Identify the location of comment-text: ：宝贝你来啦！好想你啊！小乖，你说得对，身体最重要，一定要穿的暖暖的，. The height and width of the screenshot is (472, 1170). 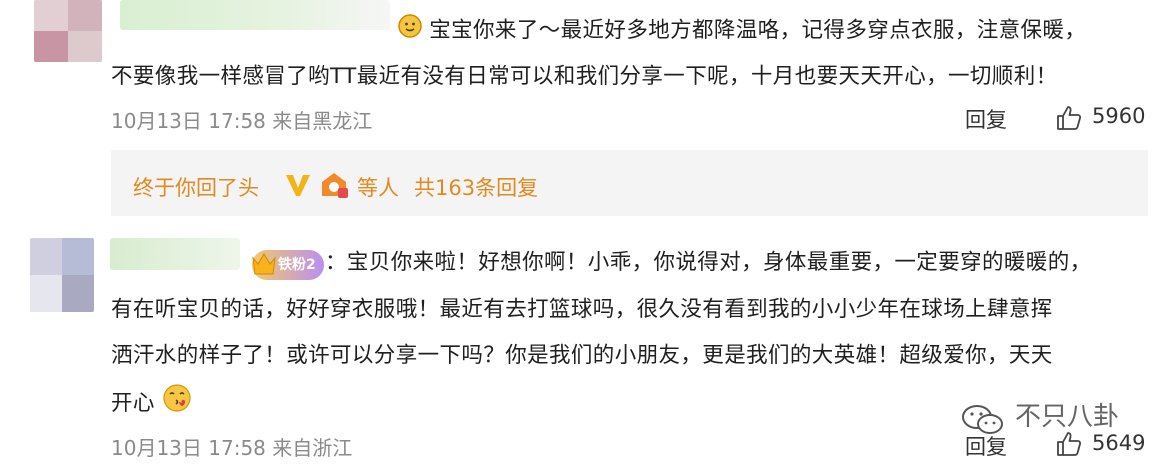
(708, 262).